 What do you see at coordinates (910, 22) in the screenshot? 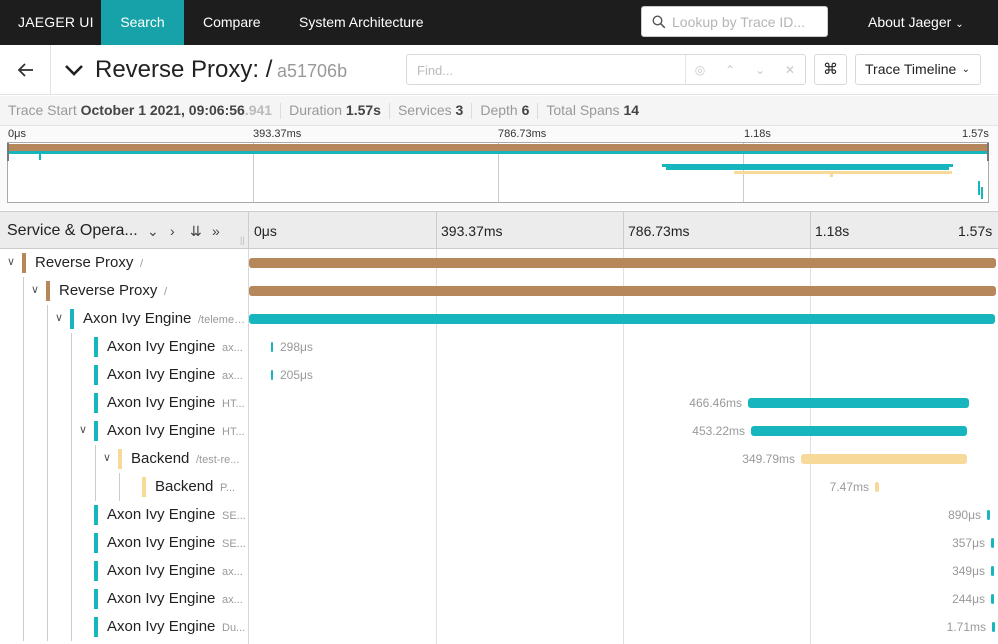
I see `about-label: About Jaeger` at bounding box center [910, 22].